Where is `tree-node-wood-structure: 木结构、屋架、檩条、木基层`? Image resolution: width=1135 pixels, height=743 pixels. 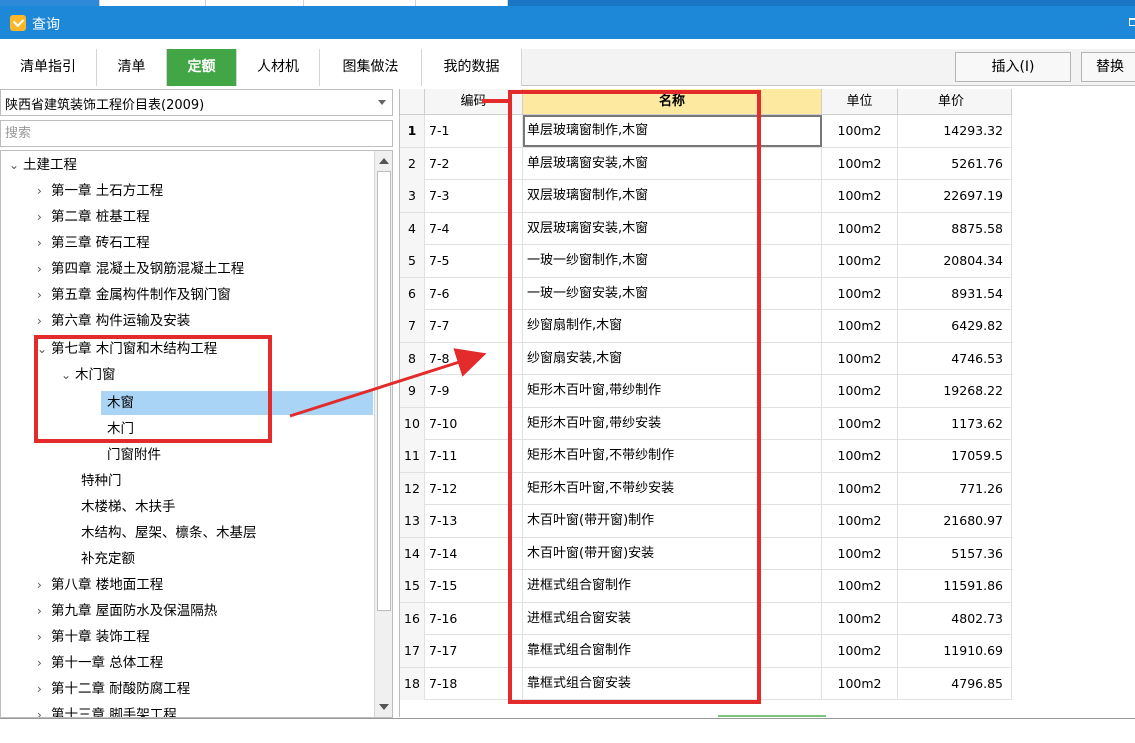 tree-node-wood-structure: 木结构、屋架、檩条、木基层 is located at coordinates (169, 533).